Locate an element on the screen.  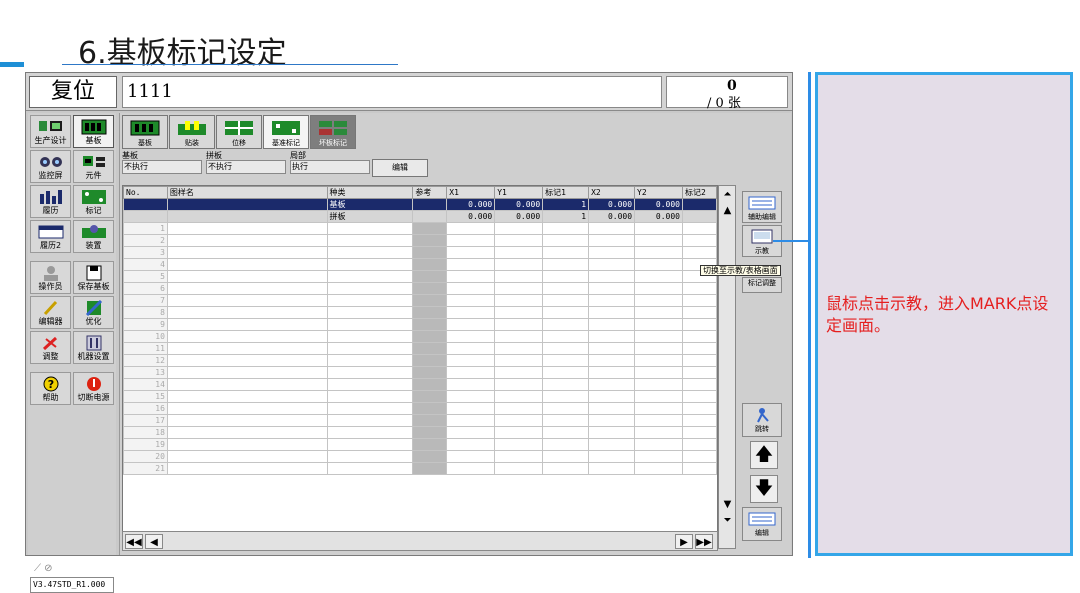
cell-no: 3 is located at coordinates (145, 252).